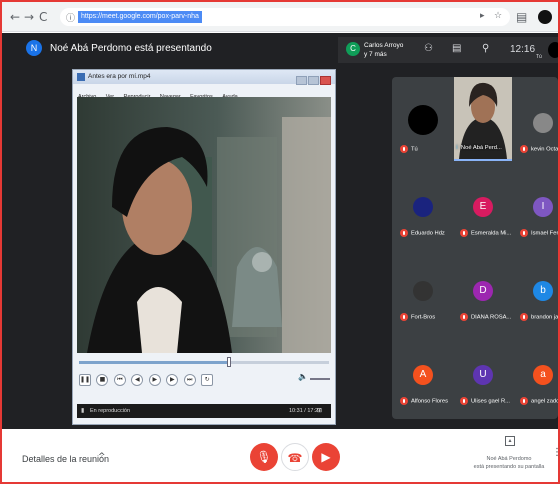  I want to click on top-right-panel: C Carlos Arroyo y 7 más ⚇ ▤ ⚲ 12:16 Tú, so click(448, 50).